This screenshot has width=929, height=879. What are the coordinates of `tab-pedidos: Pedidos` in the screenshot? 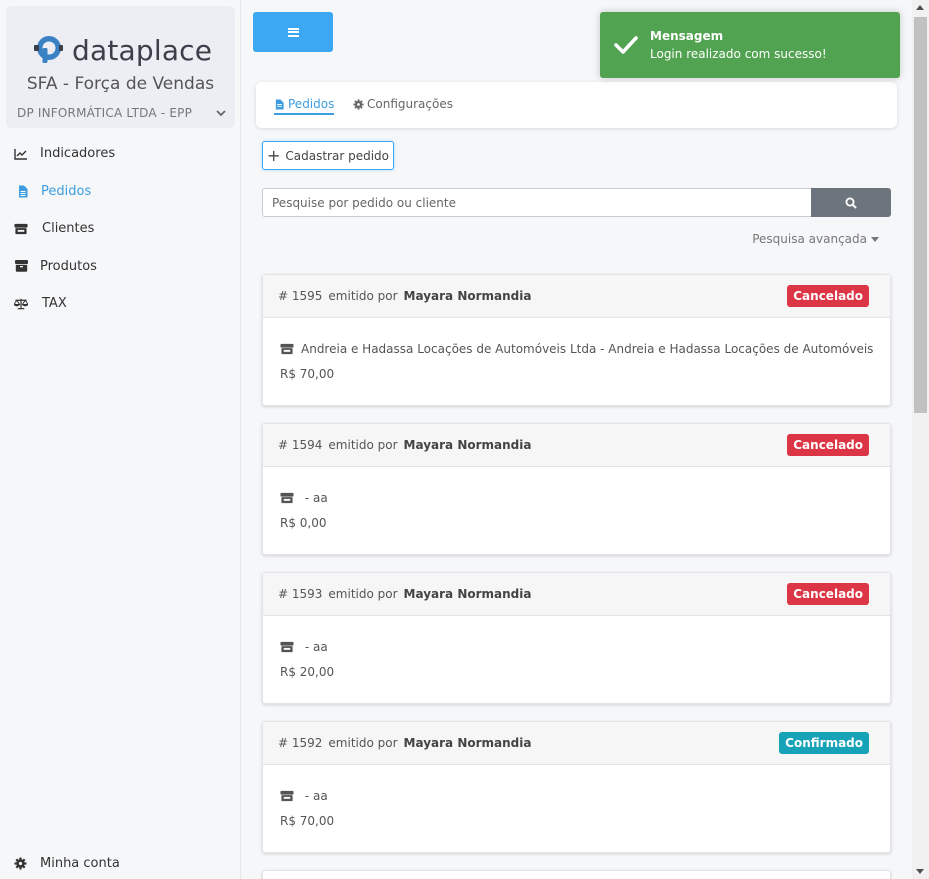 It's located at (304, 106).